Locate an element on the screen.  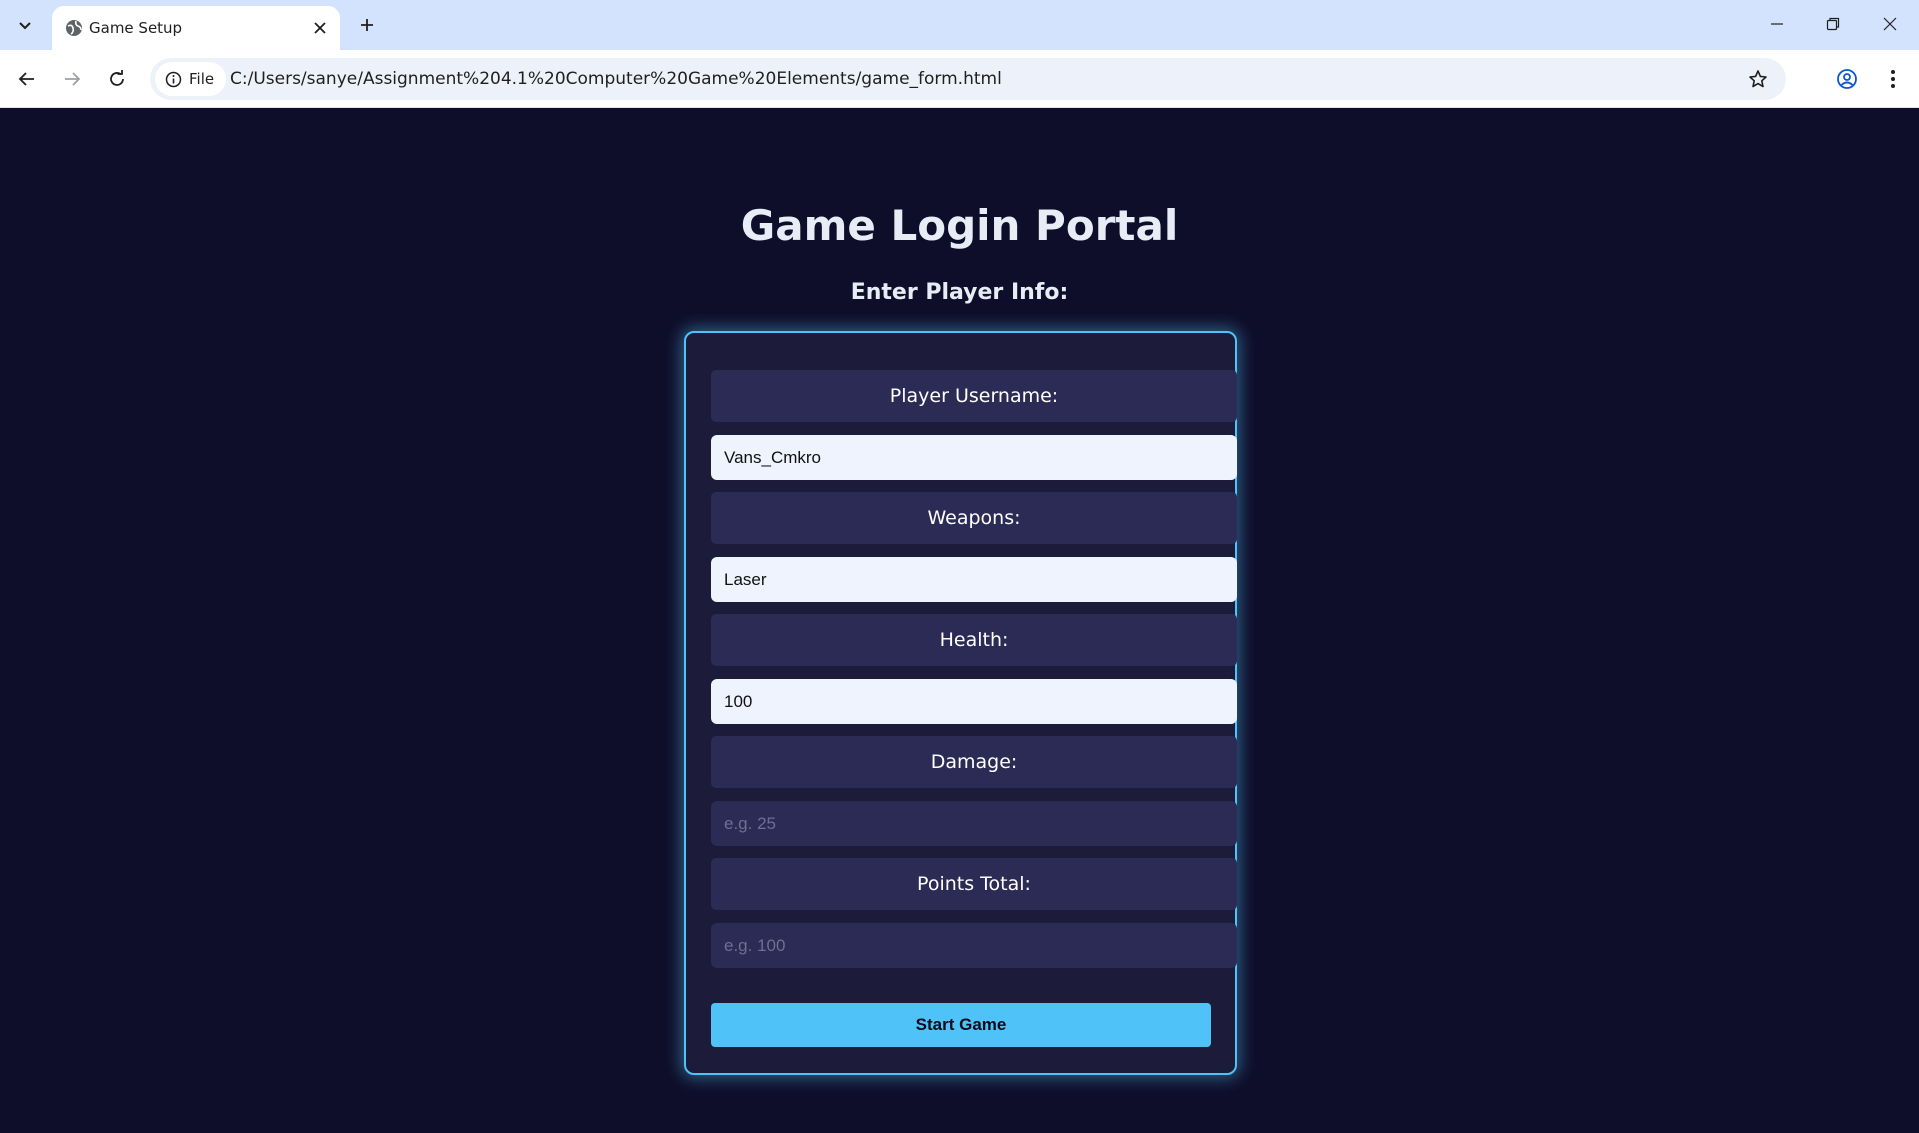
account-circle-icon is located at coordinates (1847, 79).